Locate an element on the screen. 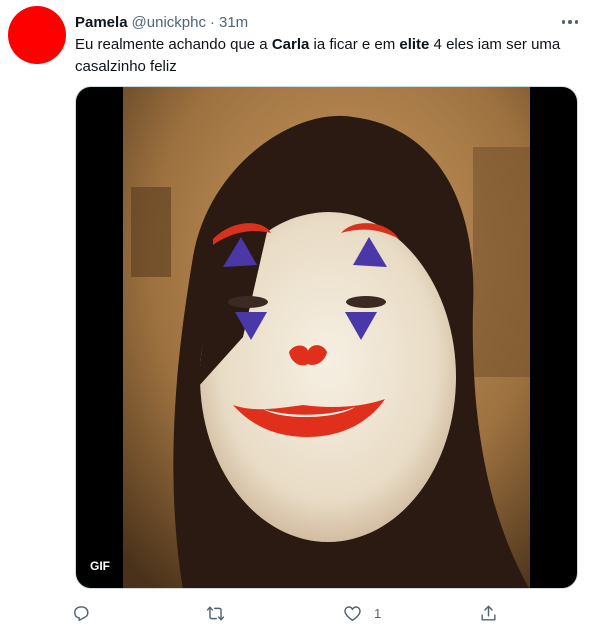  retweet-button is located at coordinates (215, 613).